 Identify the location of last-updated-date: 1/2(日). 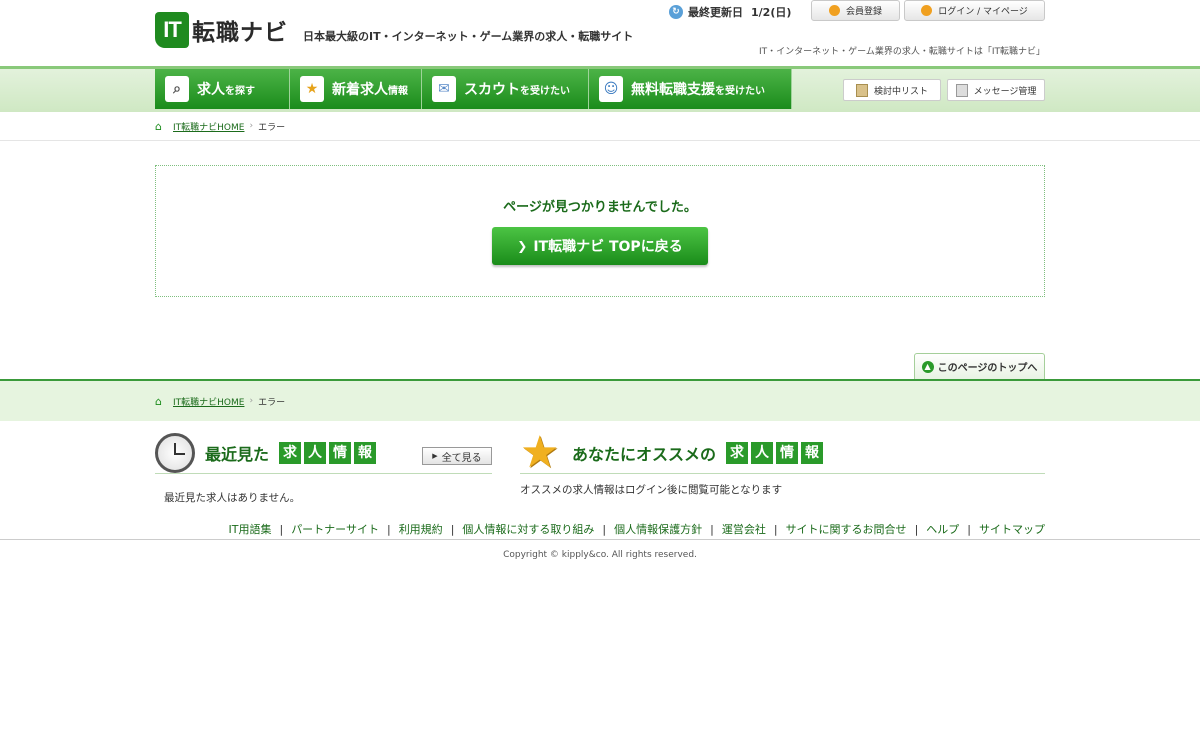
(771, 12).